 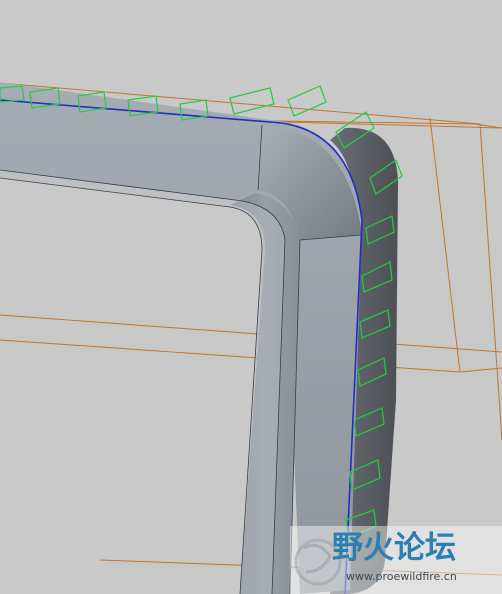 What do you see at coordinates (401, 576) in the screenshot?
I see `watermark-url: www.proewildfire.cn` at bounding box center [401, 576].